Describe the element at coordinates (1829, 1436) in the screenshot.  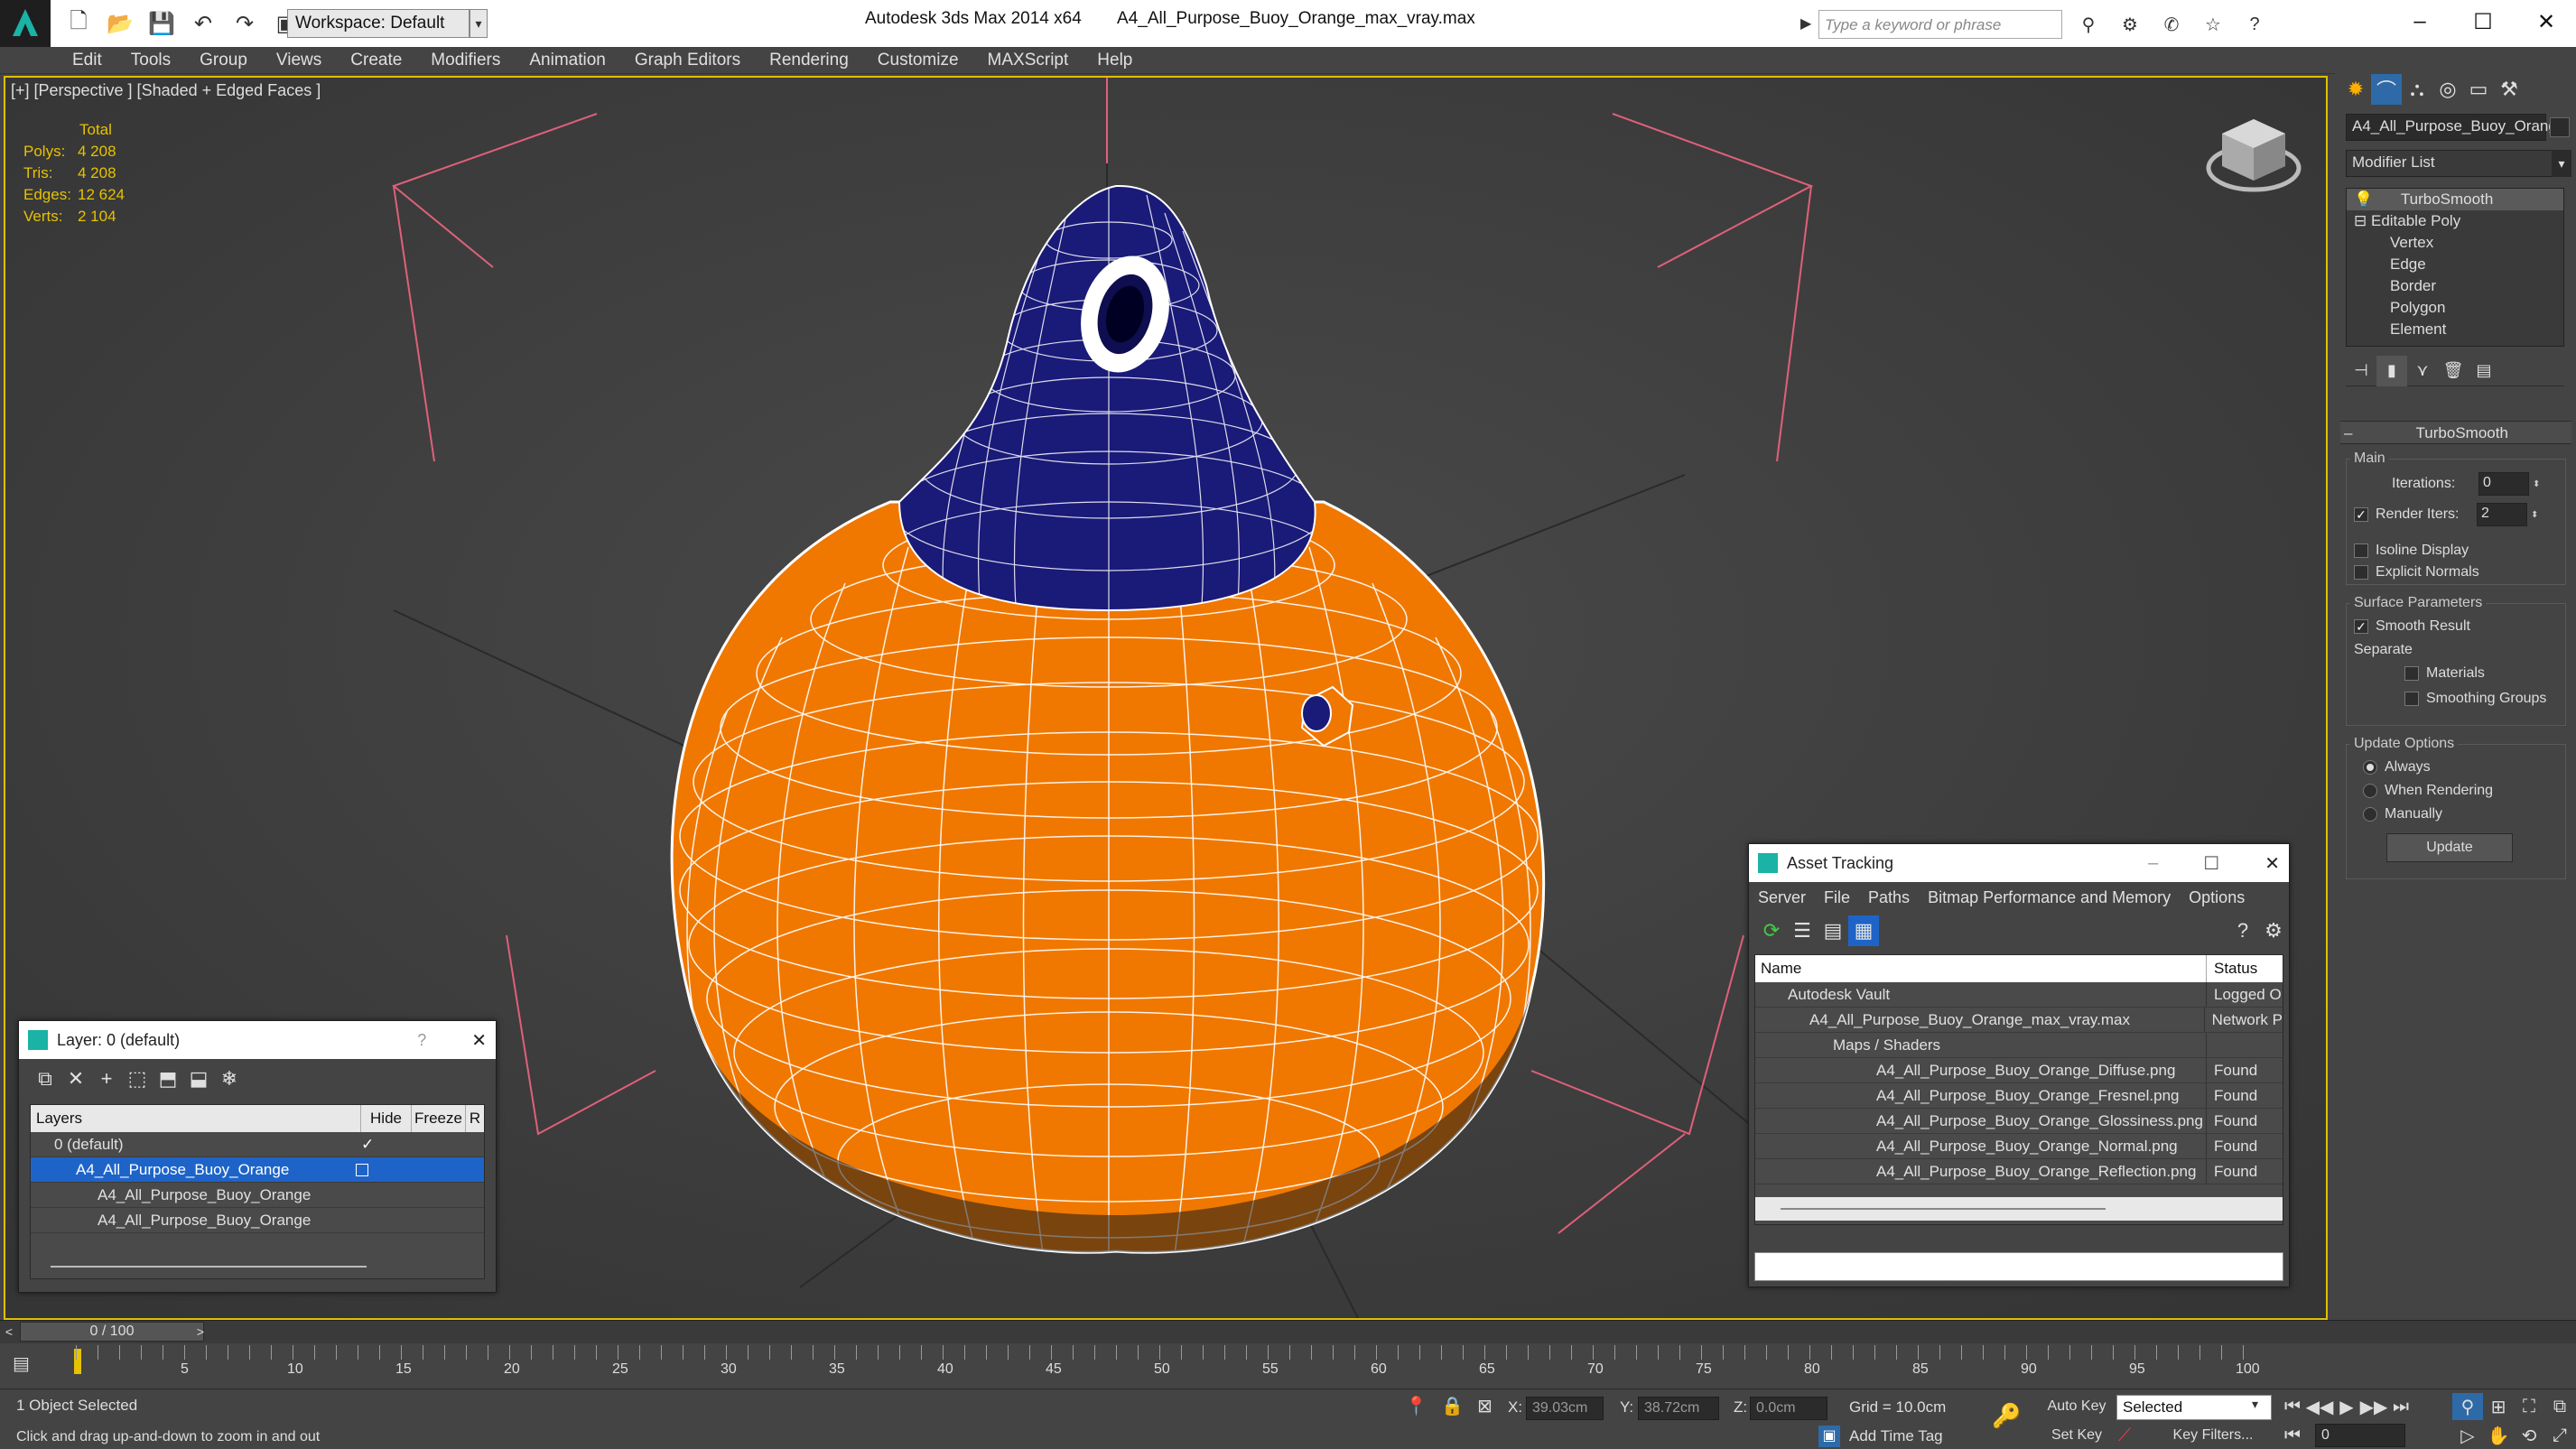
I see `time-tag-icon: ▣` at that location.